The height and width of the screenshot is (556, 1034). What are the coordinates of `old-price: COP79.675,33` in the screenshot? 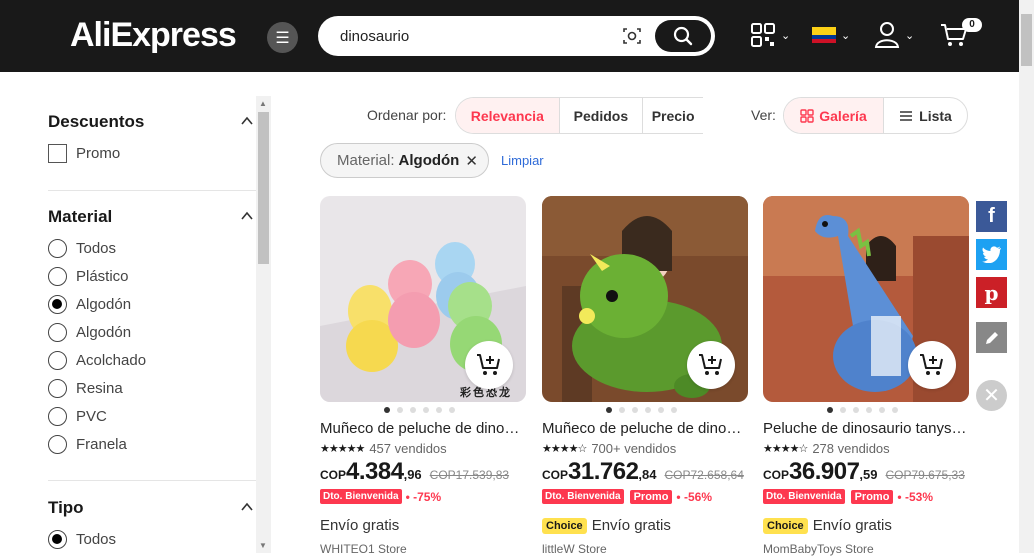 It's located at (925, 475).